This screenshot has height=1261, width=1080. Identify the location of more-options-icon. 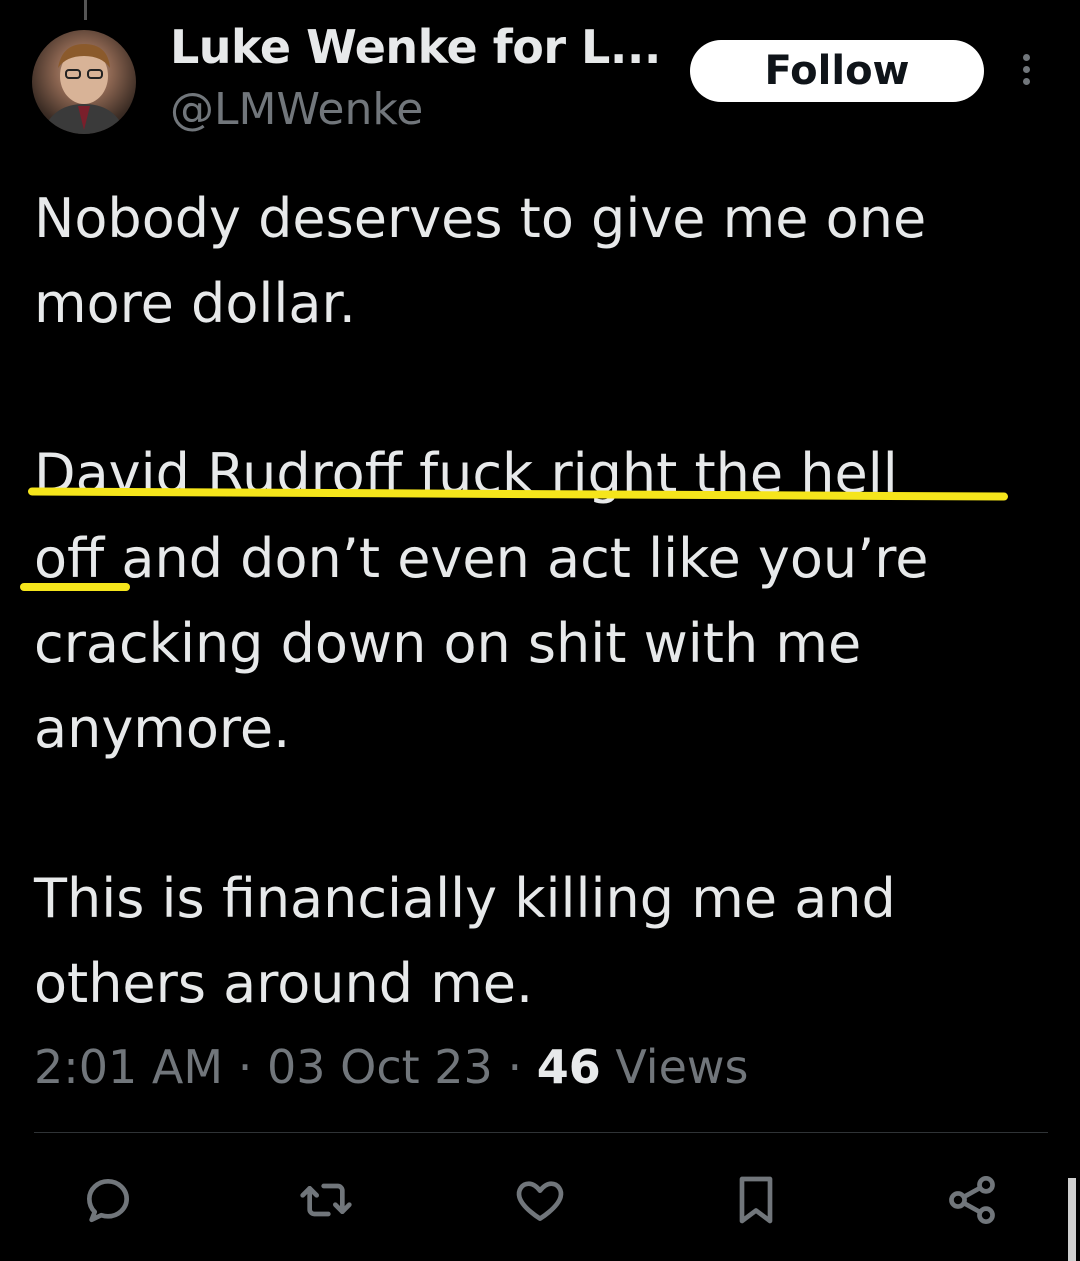
(1026, 72).